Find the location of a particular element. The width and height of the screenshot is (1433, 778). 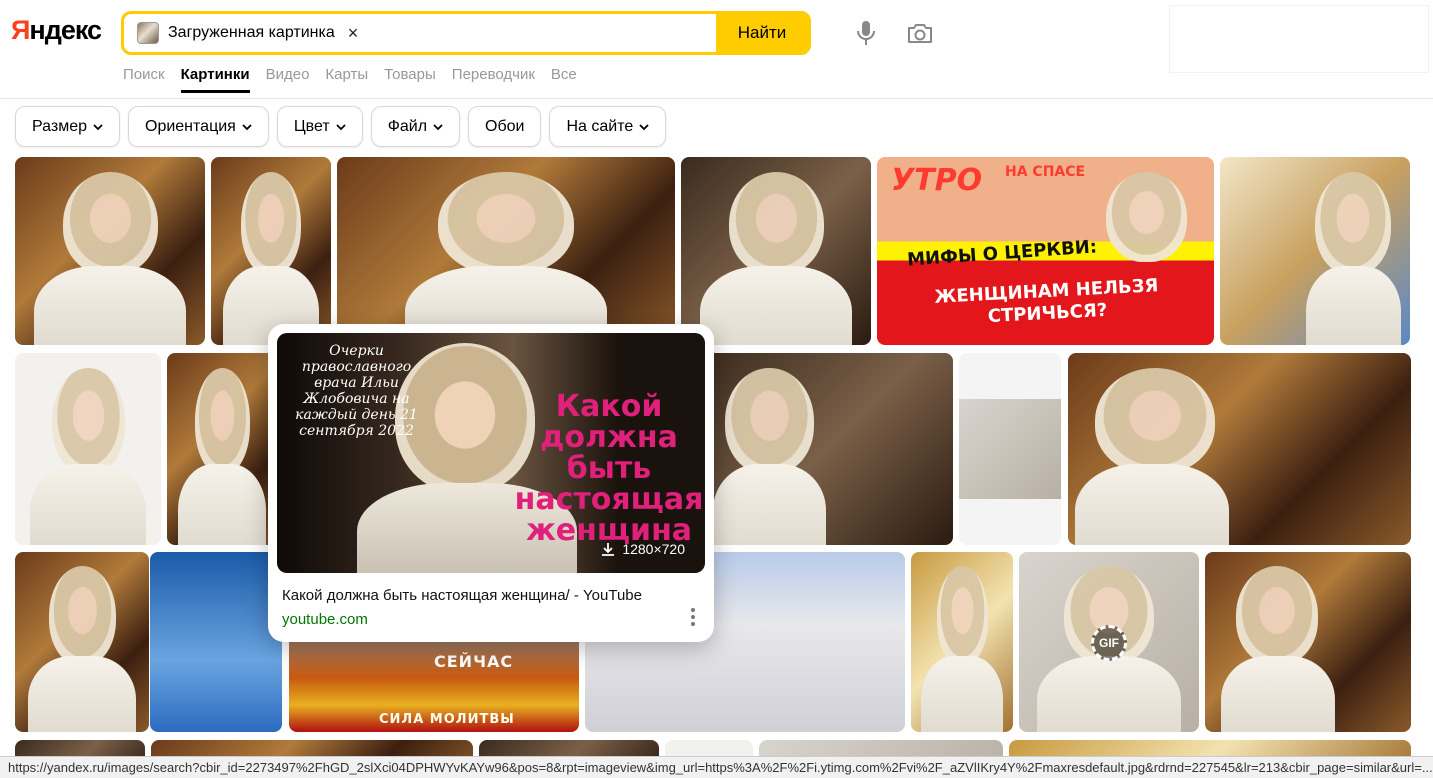

filter-color: Цвет is located at coordinates (319, 126).